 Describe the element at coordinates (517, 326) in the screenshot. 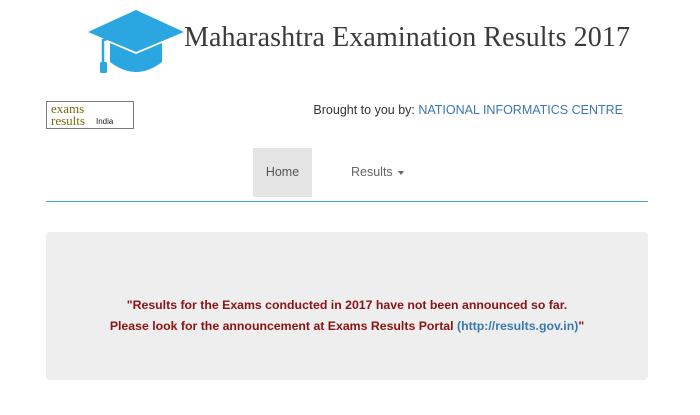

I see `results-portal-link: (http://results.gov.in)` at that location.